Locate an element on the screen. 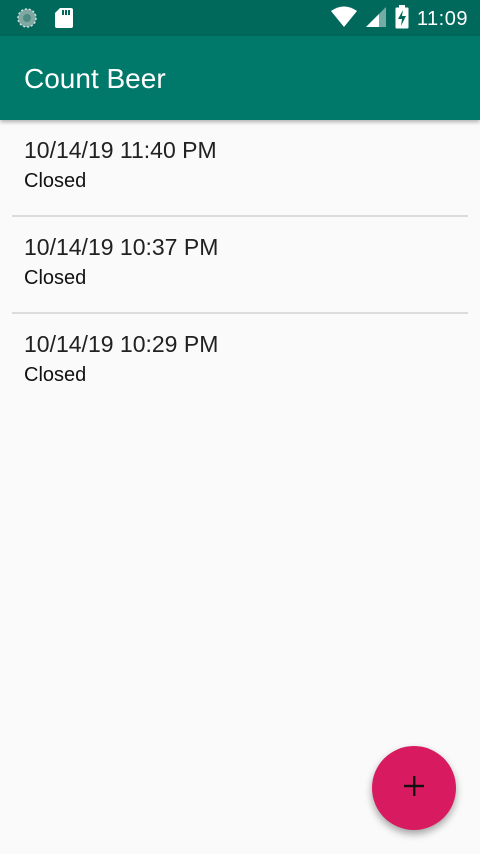 The image size is (480, 854). session-datetime: 10/14/19 10:29 PM is located at coordinates (121, 344).